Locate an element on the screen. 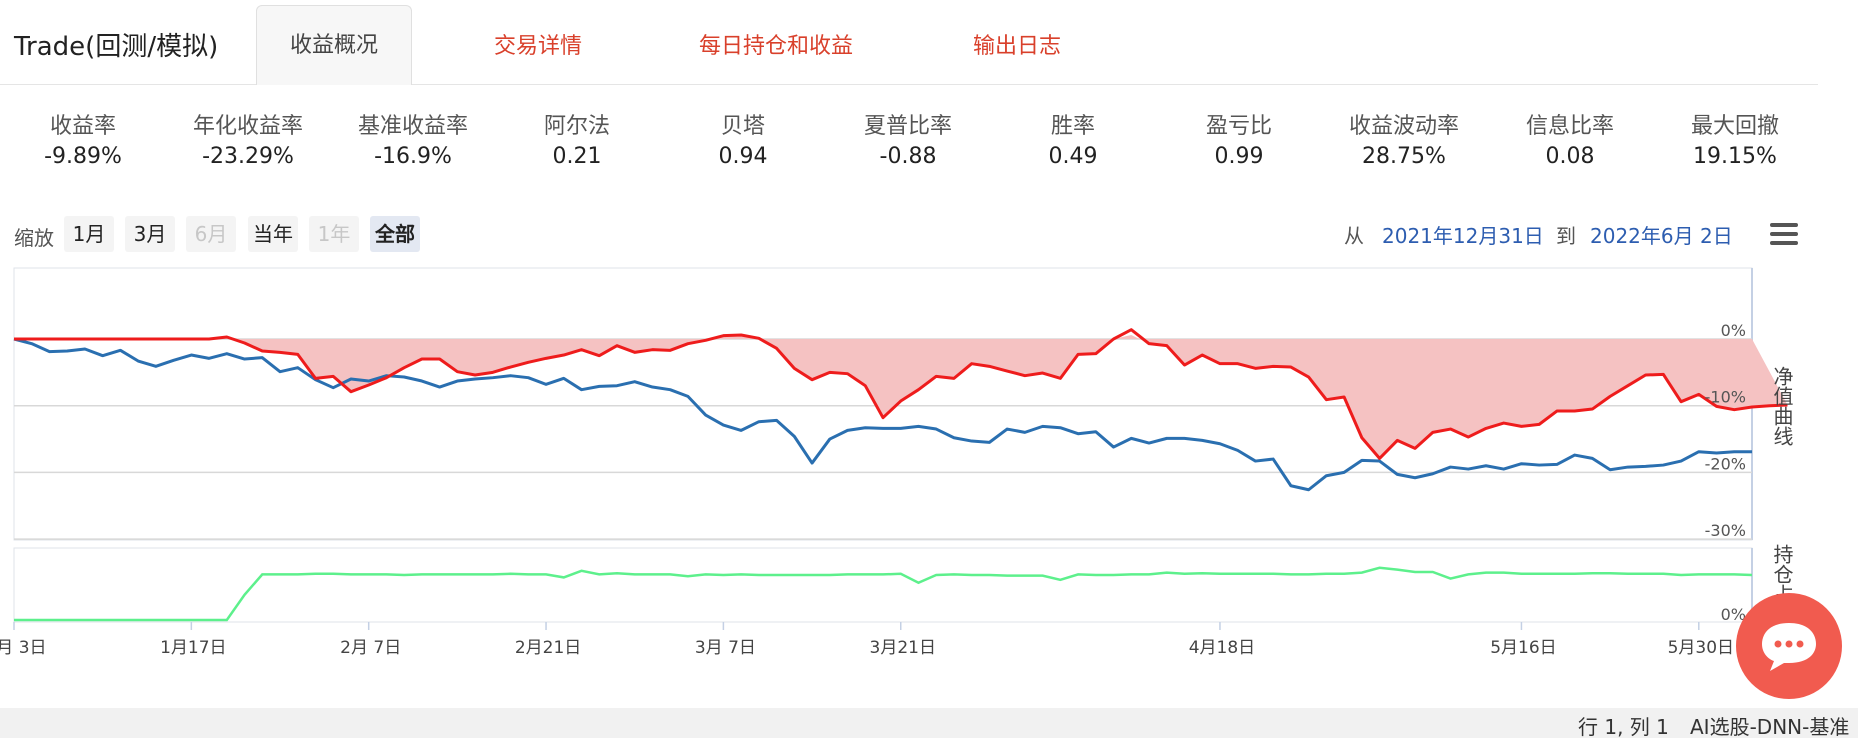 The height and width of the screenshot is (740, 1858). stat-value: -23.29% is located at coordinates (248, 156).